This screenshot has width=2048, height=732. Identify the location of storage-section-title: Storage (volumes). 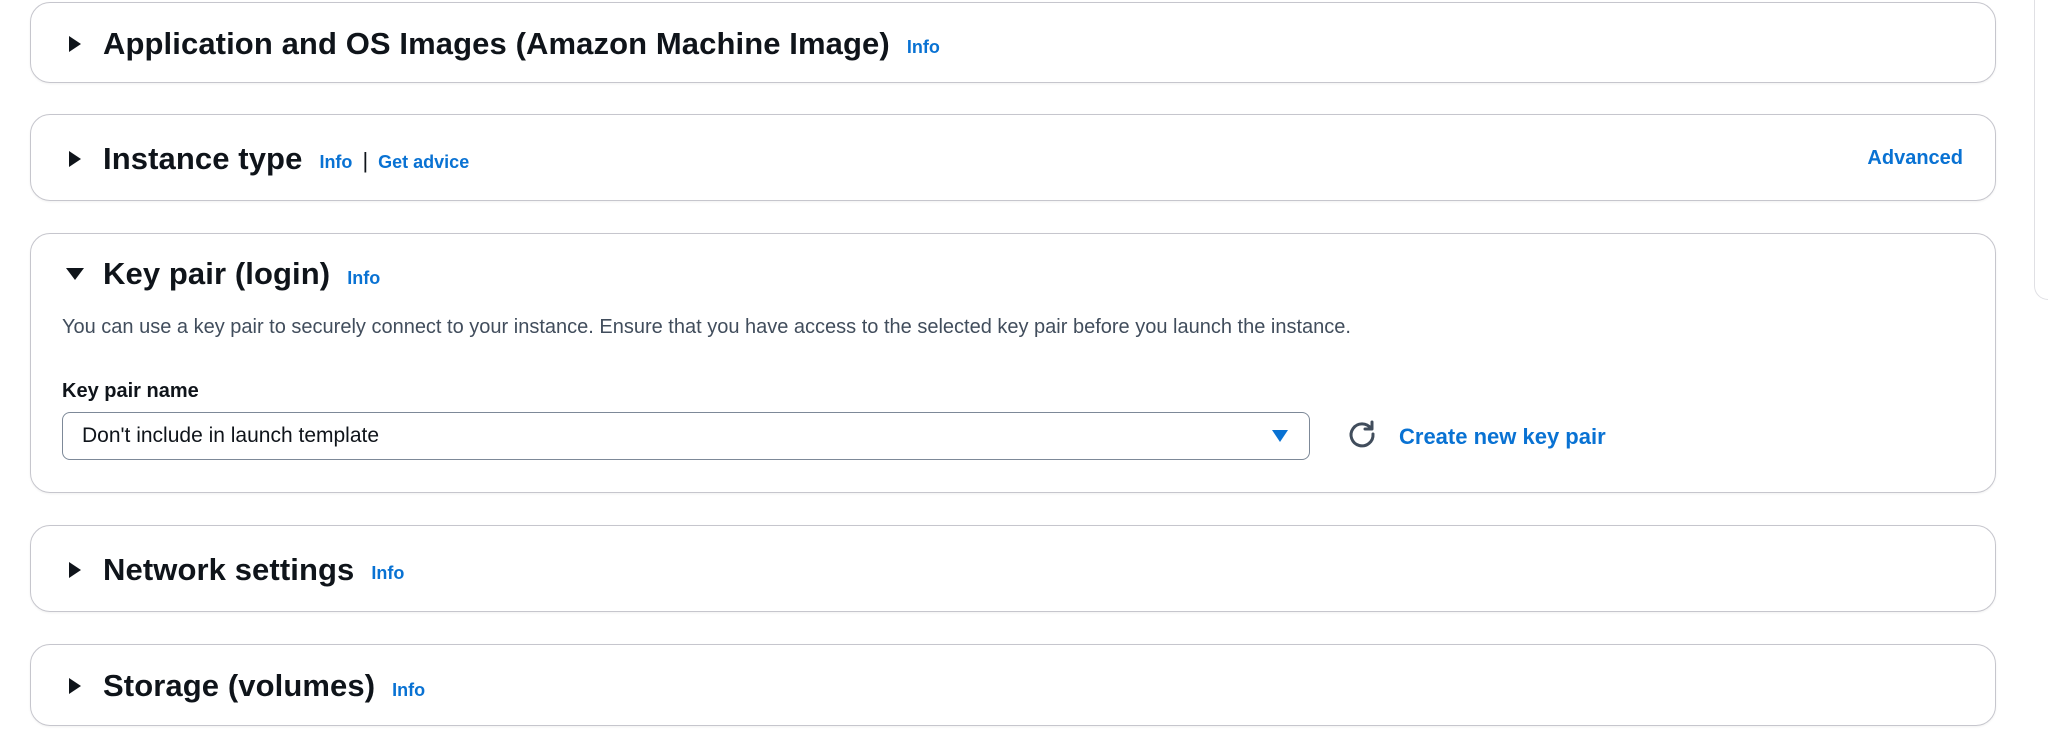
(239, 685).